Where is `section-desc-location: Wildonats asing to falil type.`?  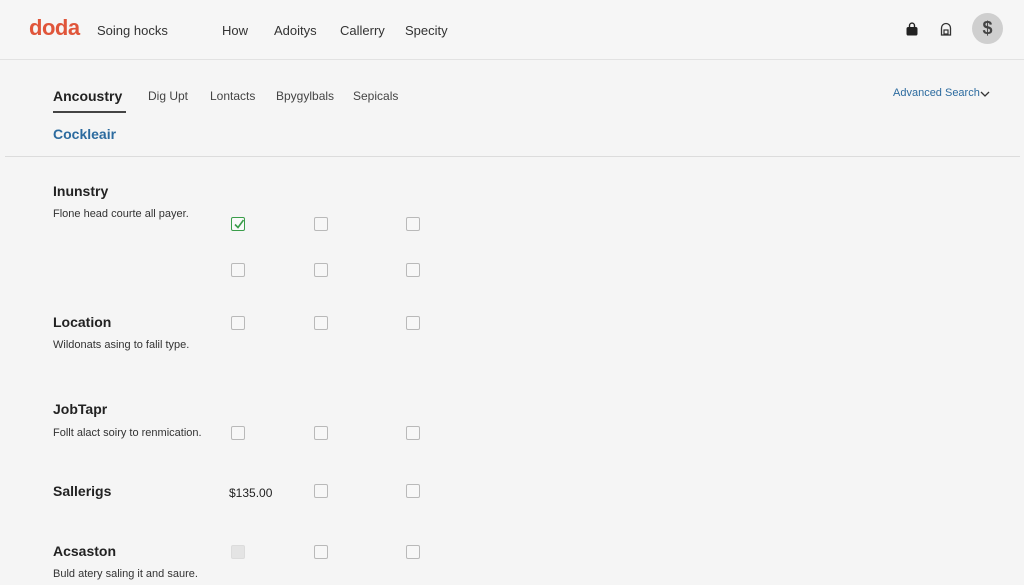 section-desc-location: Wildonats asing to falil type. is located at coordinates (121, 345).